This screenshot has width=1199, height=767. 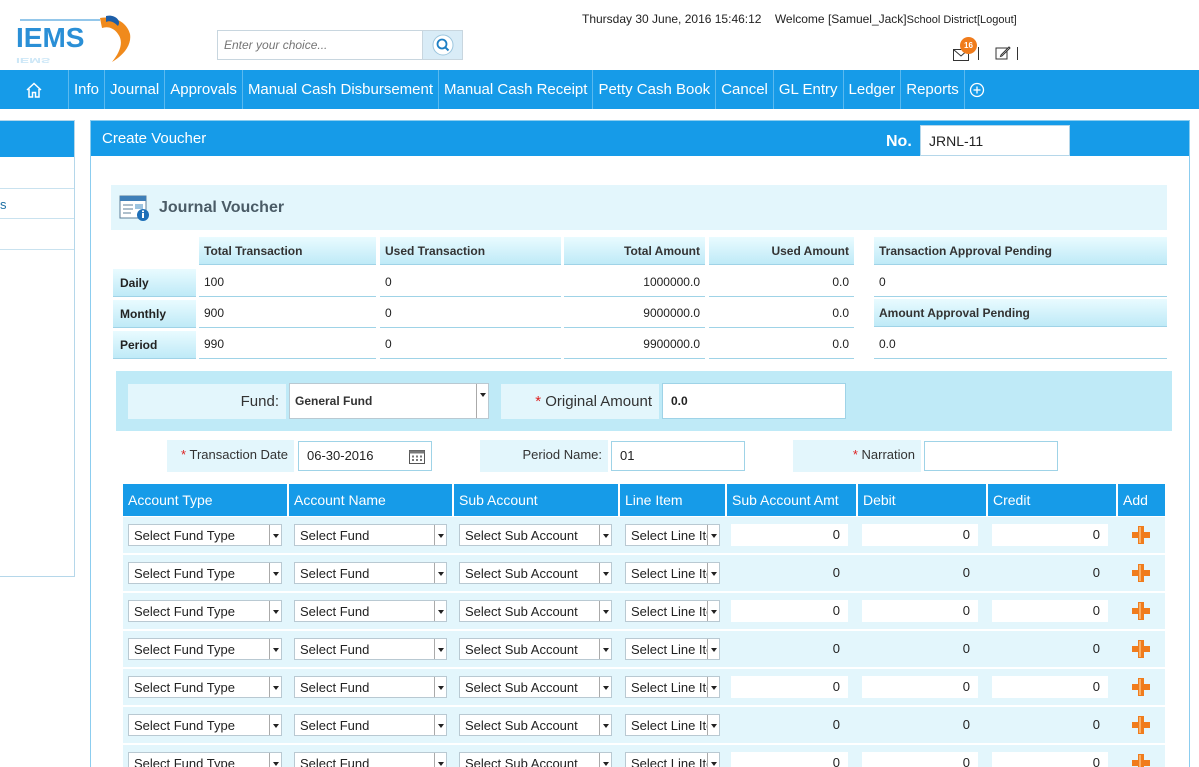 What do you see at coordinates (154, 283) in the screenshot?
I see `row-label-daily: Daily` at bounding box center [154, 283].